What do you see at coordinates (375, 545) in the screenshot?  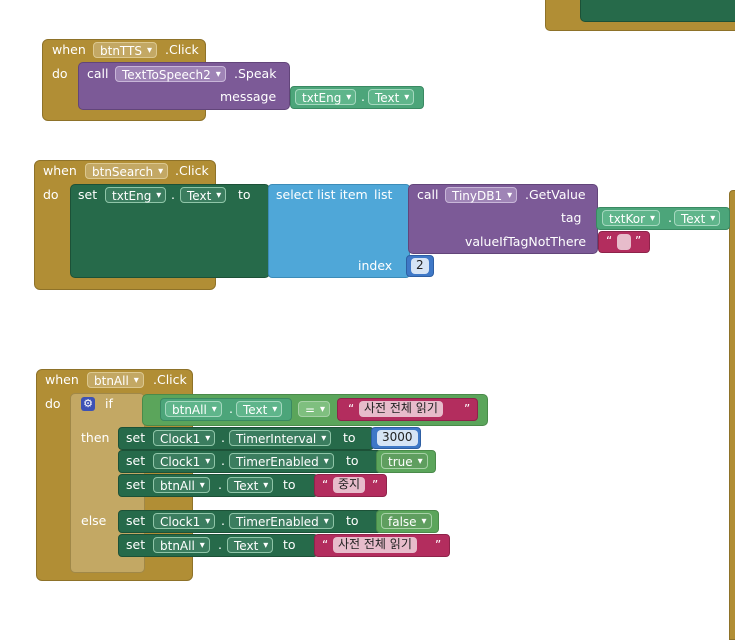 I see `read-all-string-field: 사전 전체 읽기` at bounding box center [375, 545].